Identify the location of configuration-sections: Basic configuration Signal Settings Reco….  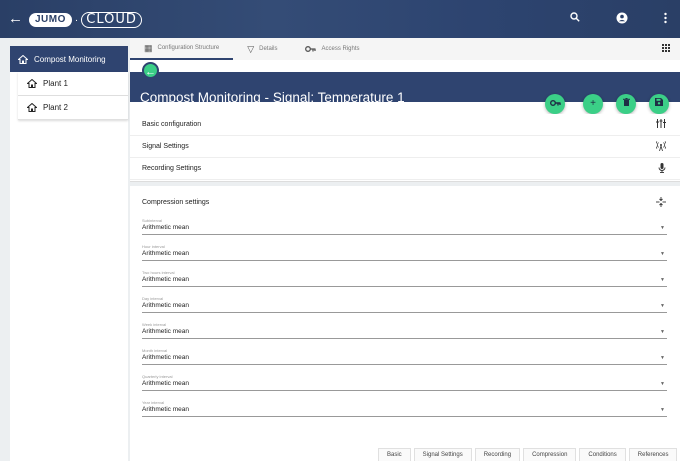
(405, 148).